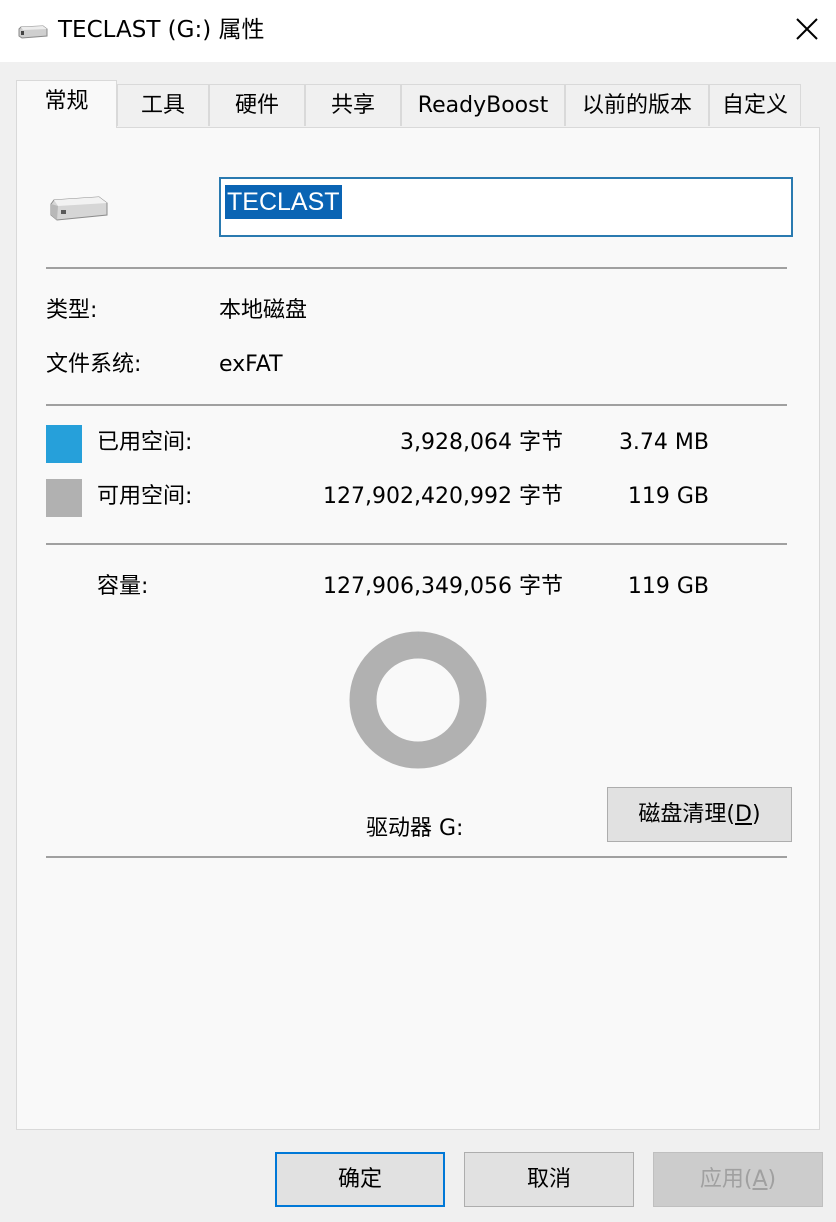  I want to click on free-space-ring, so click(418, 700).